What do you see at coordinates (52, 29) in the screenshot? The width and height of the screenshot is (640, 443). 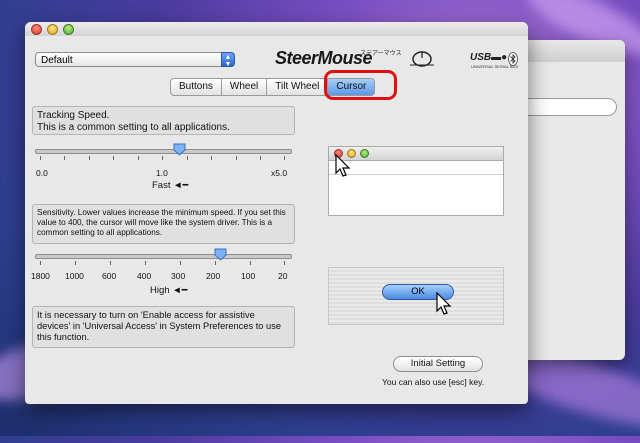 I see `minimize-button` at bounding box center [52, 29].